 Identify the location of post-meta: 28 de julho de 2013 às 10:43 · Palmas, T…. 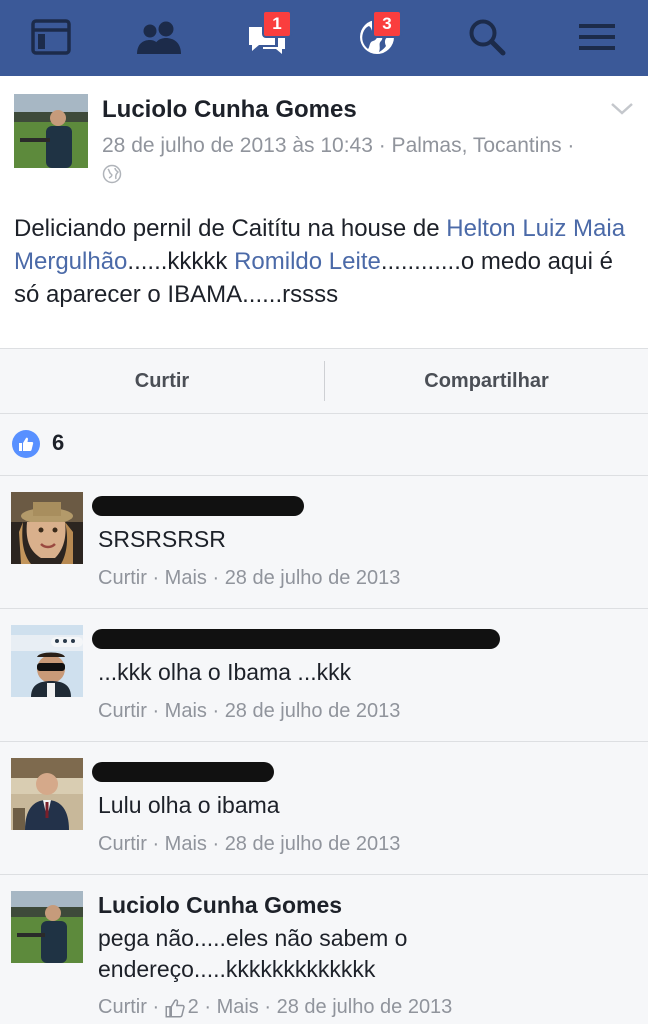
(338, 145).